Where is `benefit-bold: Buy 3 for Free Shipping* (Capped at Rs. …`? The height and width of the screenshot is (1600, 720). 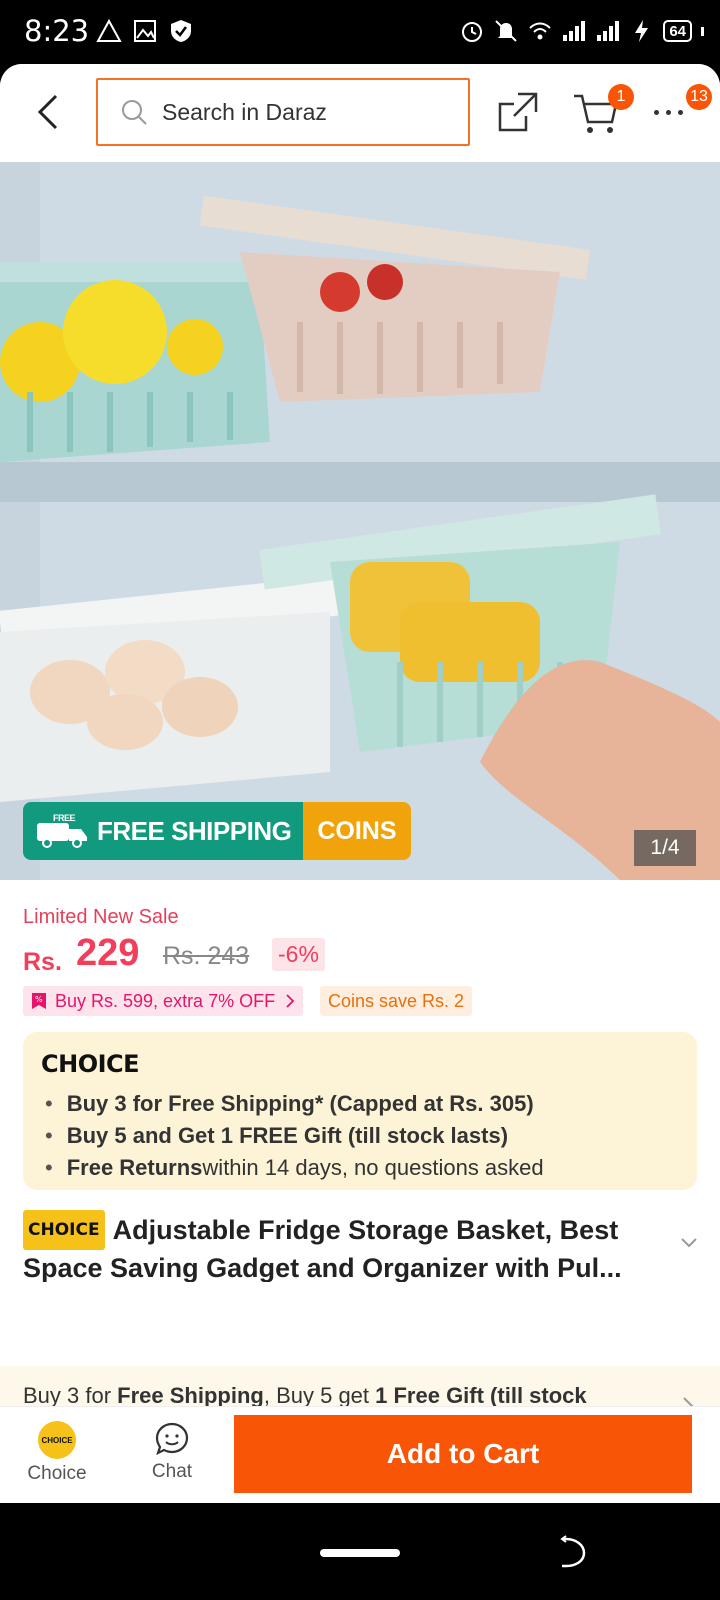 benefit-bold: Buy 3 for Free Shipping* (Capped at Rs. … is located at coordinates (300, 1103).